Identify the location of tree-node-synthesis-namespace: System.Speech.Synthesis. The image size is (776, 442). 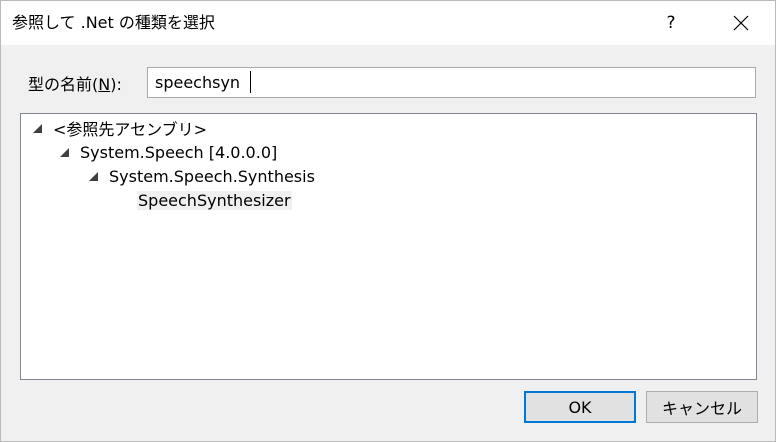
(202, 176).